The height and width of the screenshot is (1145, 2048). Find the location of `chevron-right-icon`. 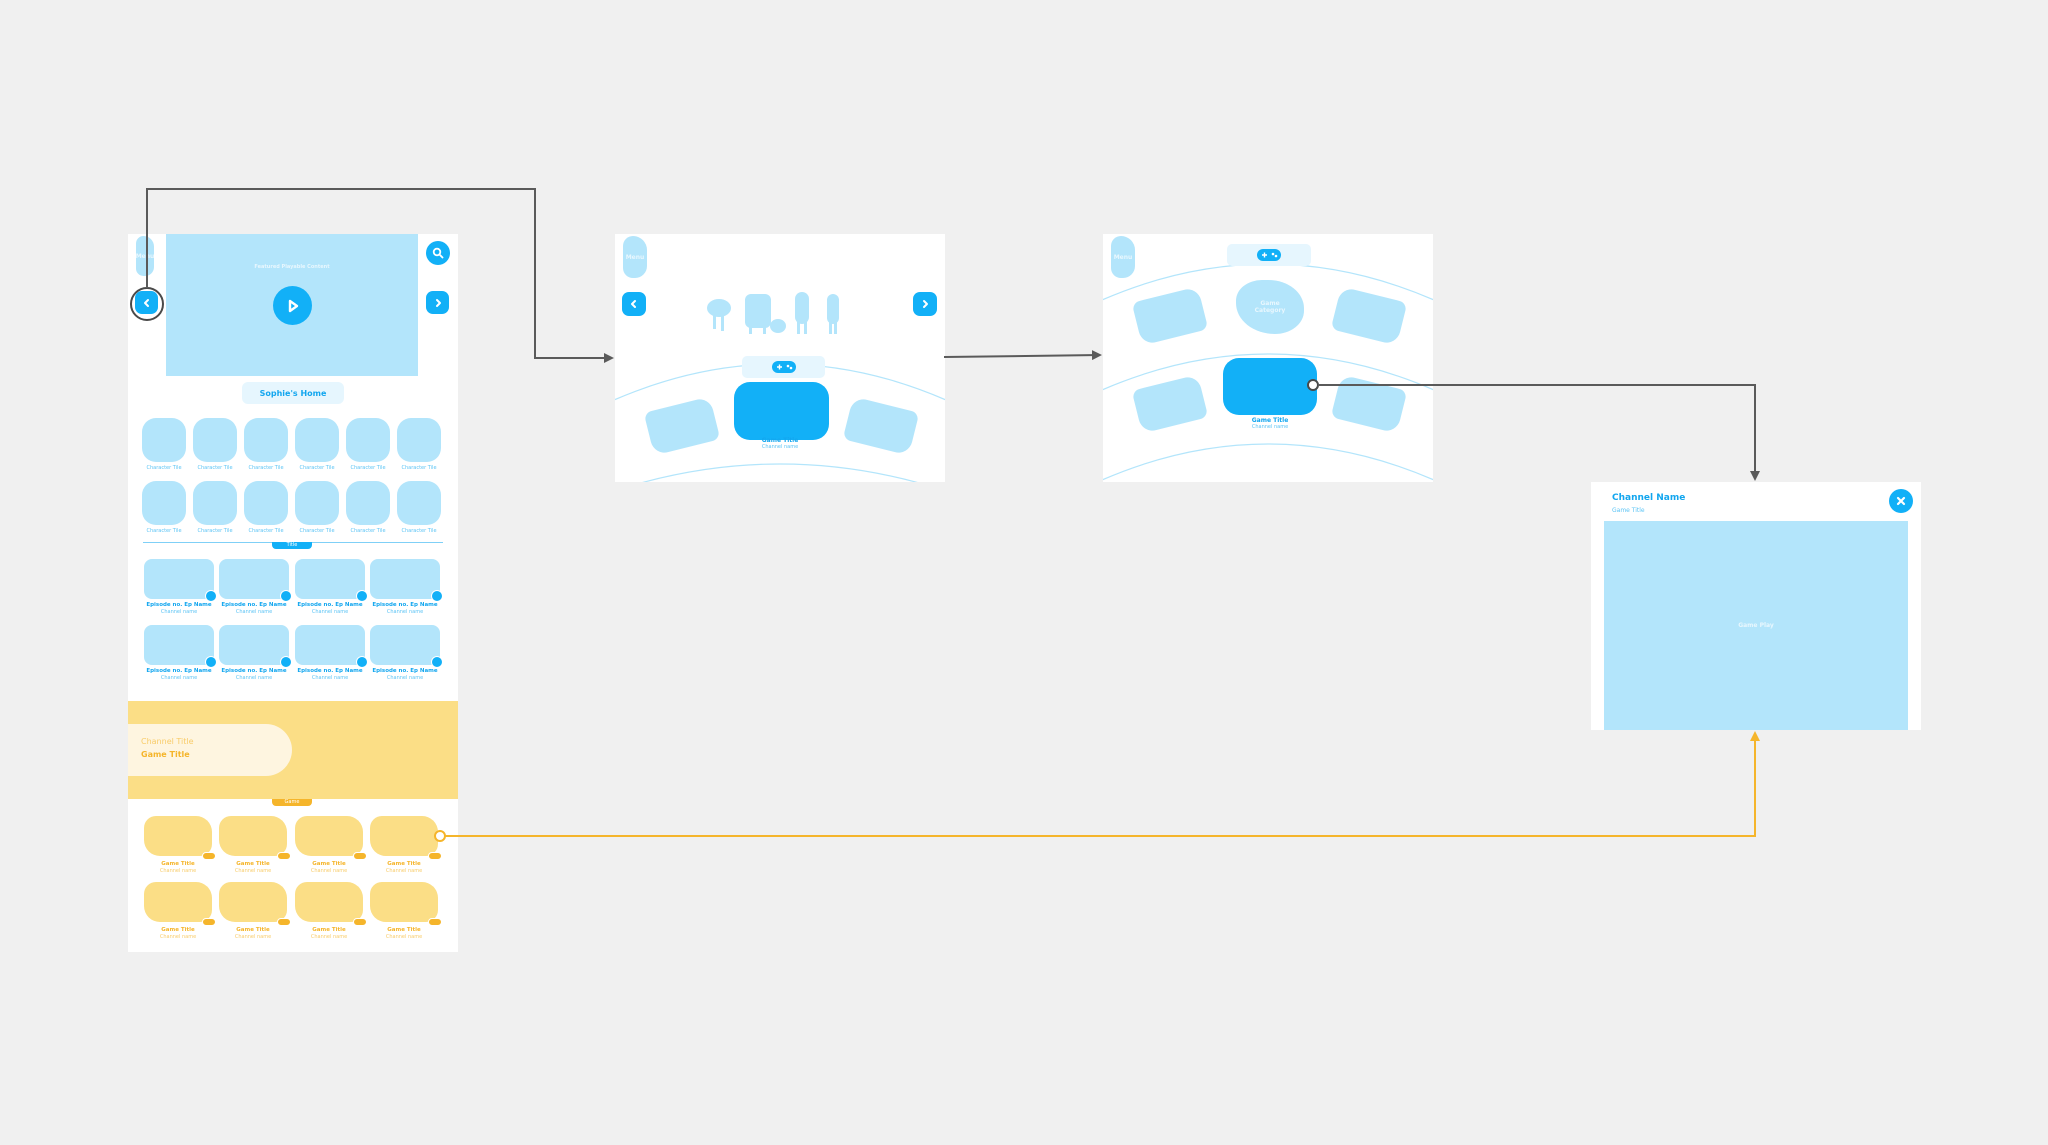

chevron-right-icon is located at coordinates (438, 302).